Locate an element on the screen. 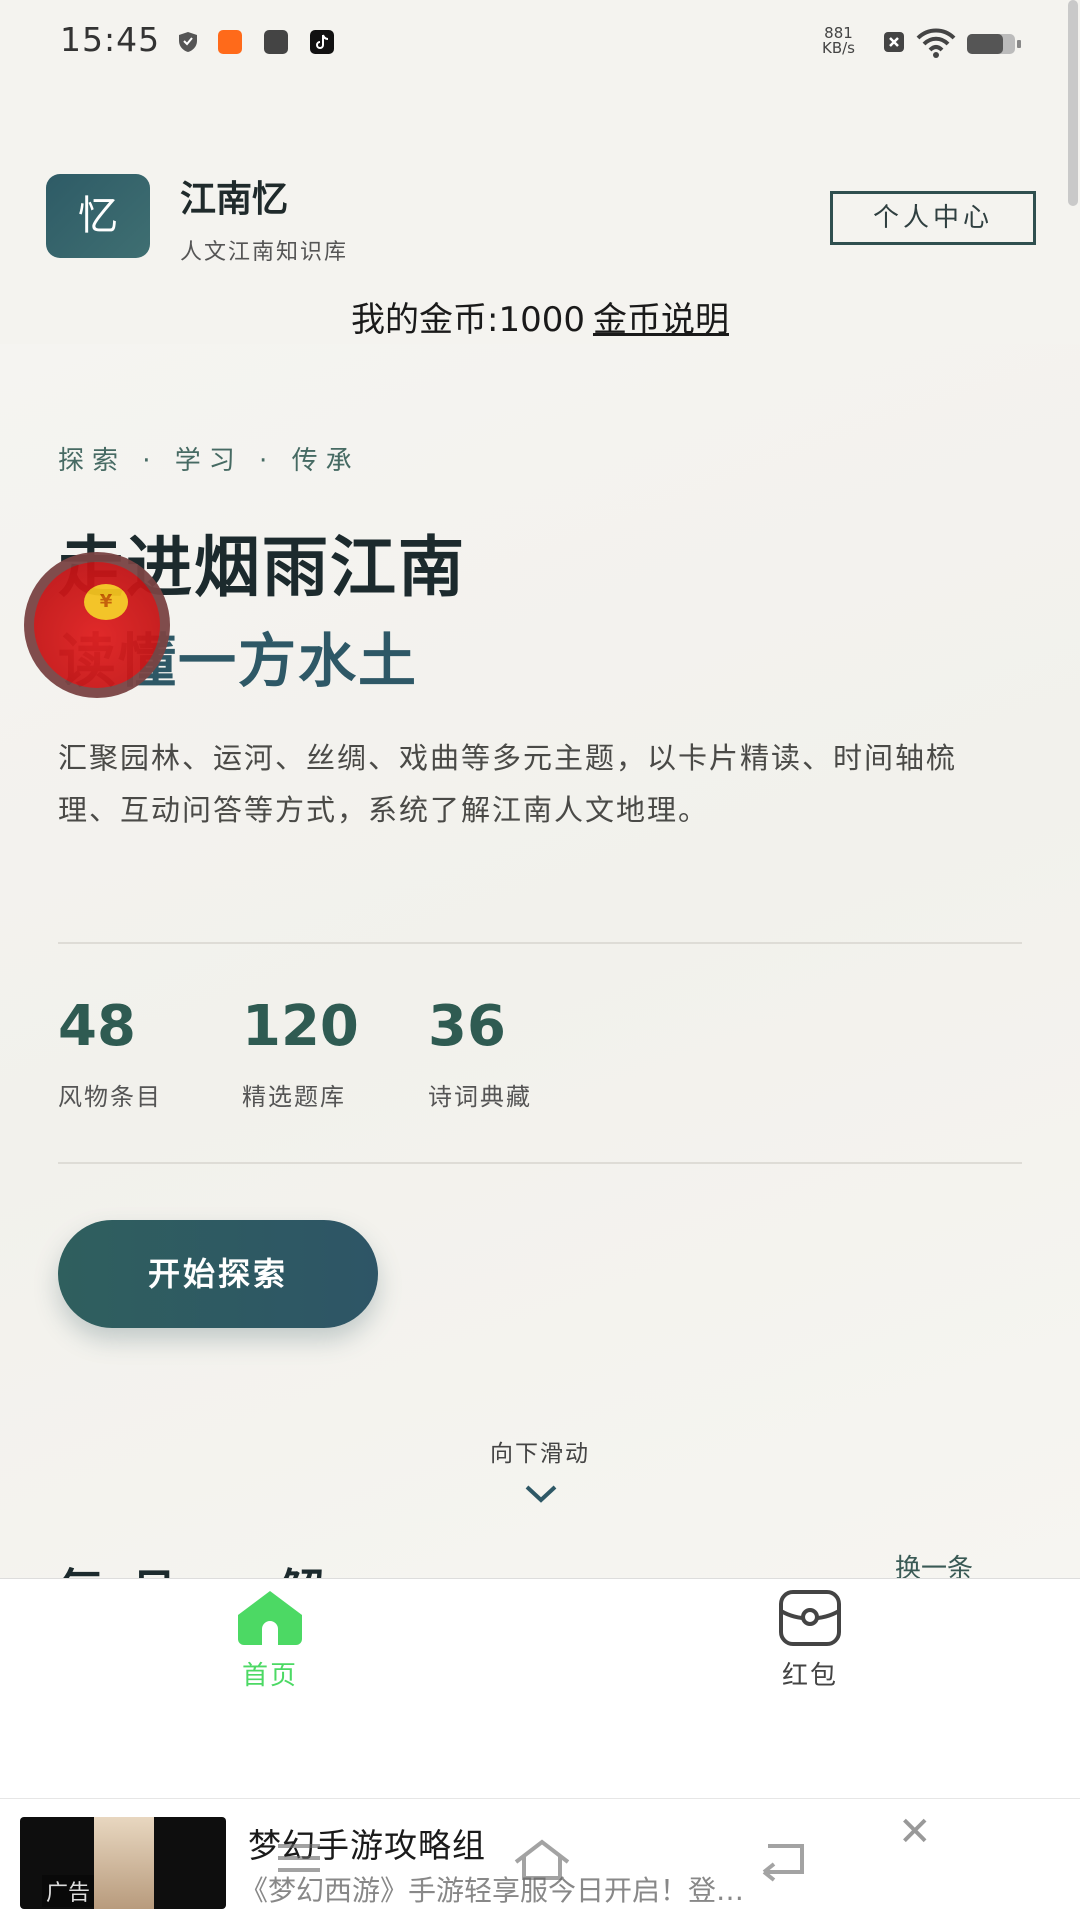 This screenshot has height=1921, width=1080. stat-entries: 48 风物条目 is located at coordinates (110, 1053).